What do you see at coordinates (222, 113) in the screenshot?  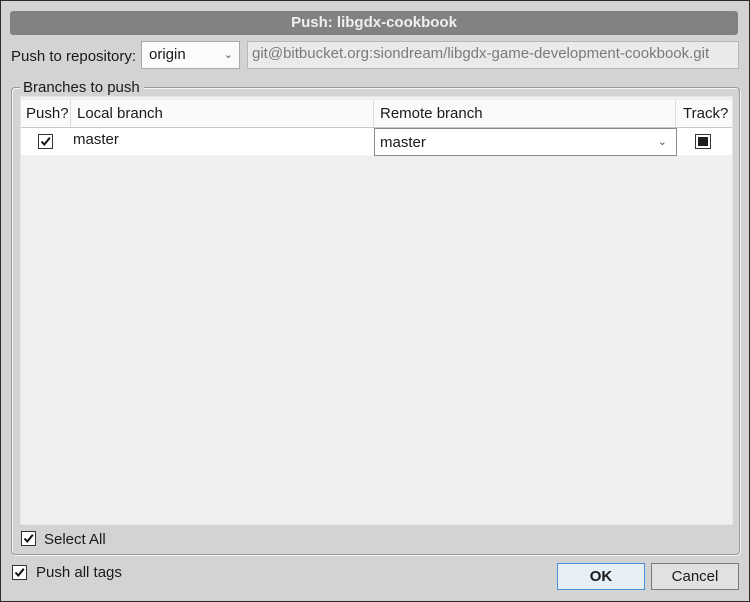 I see `column-header-local-branch: Local branch` at bounding box center [222, 113].